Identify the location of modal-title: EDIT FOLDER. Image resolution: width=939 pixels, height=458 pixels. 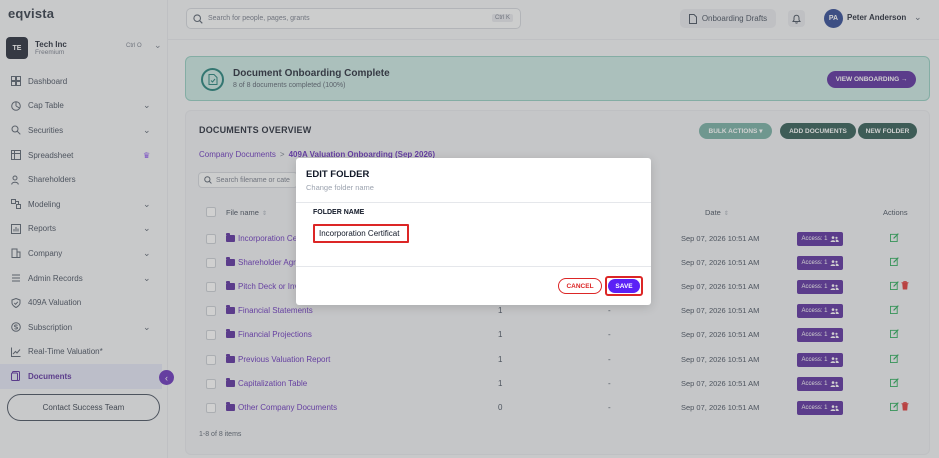
(338, 174).